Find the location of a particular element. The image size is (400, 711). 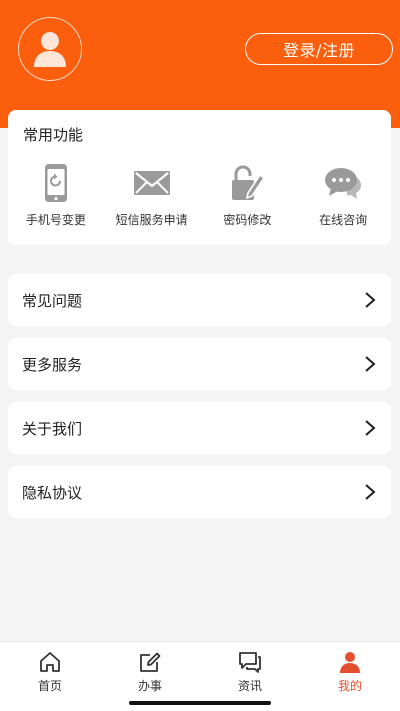

tab-mine: 我的 is located at coordinates (350, 676).